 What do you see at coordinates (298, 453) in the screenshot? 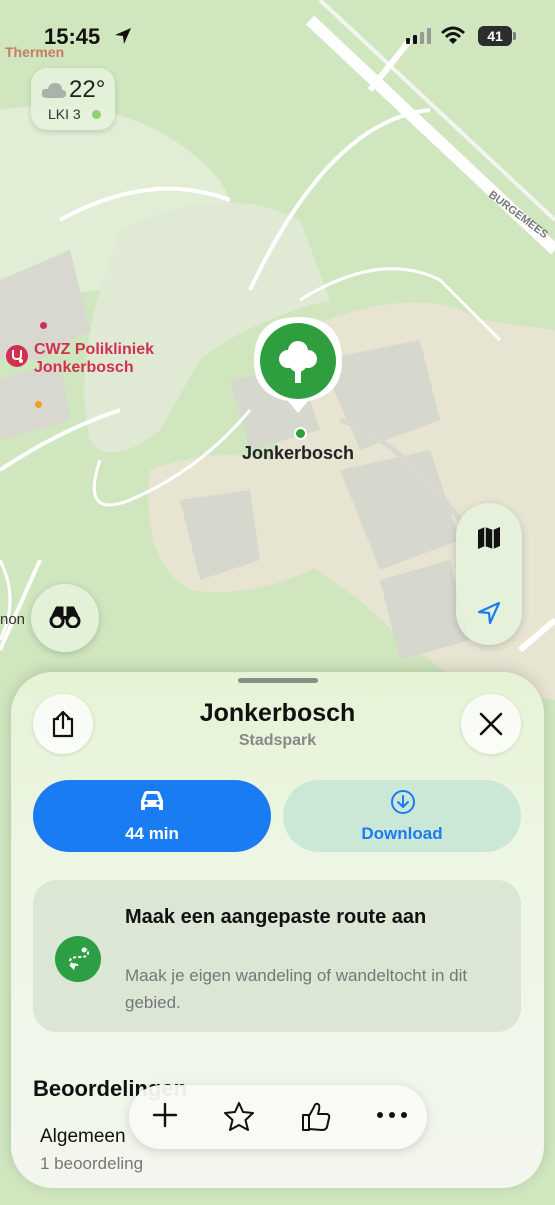
I see `pin-label: Jonkerbosch` at bounding box center [298, 453].